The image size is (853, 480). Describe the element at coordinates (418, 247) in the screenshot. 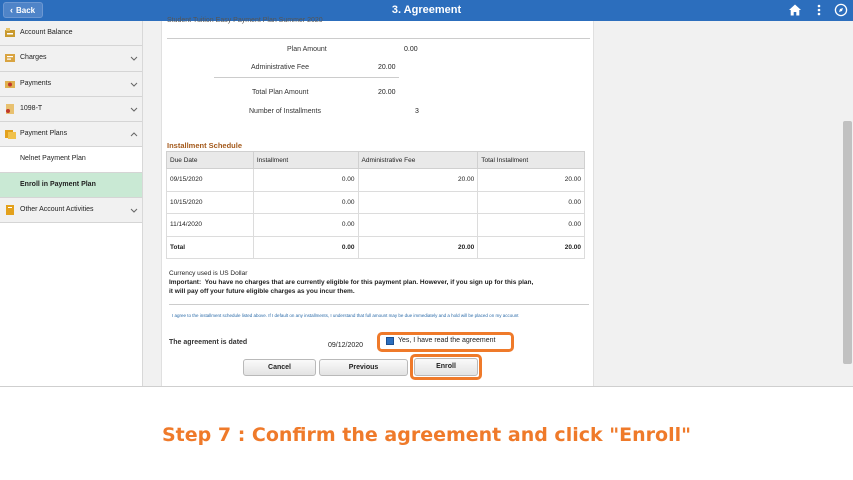

I see `admin-fee-total-cell: 20.00` at that location.